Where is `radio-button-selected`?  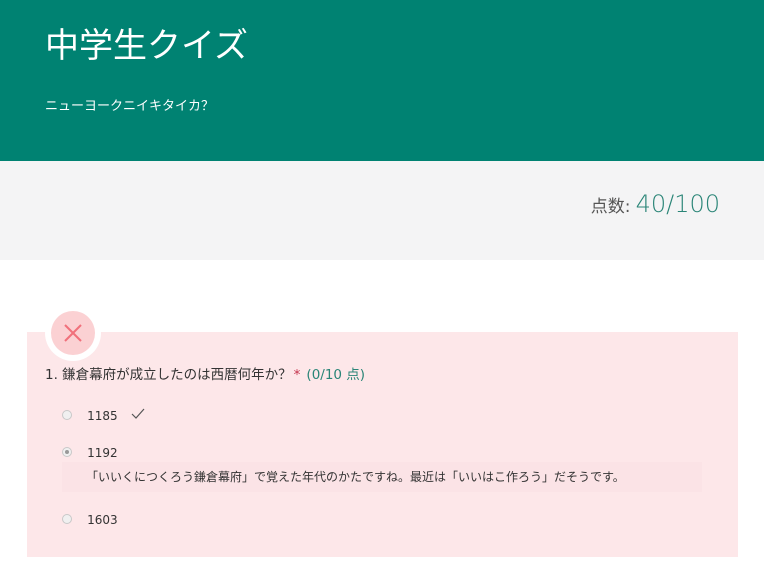 radio-button-selected is located at coordinates (67, 451).